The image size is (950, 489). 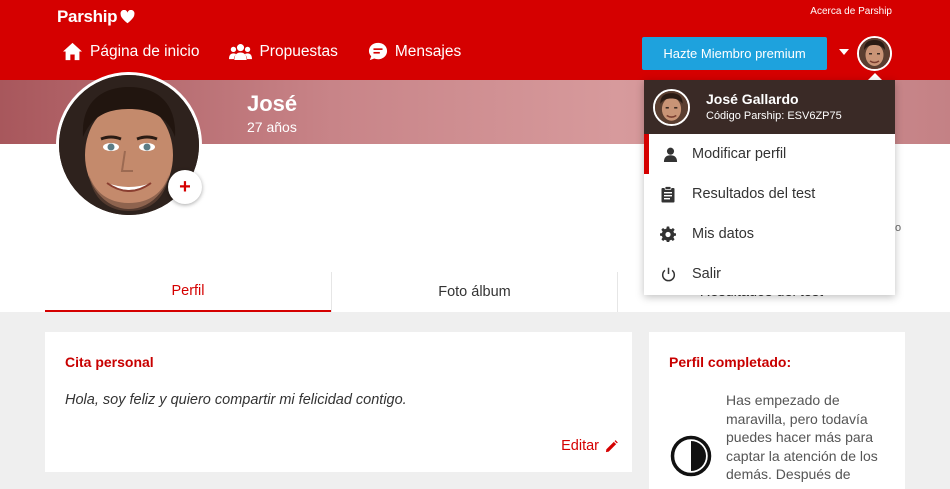 I want to click on quote-card-title: Cita personal, so click(x=109, y=362).